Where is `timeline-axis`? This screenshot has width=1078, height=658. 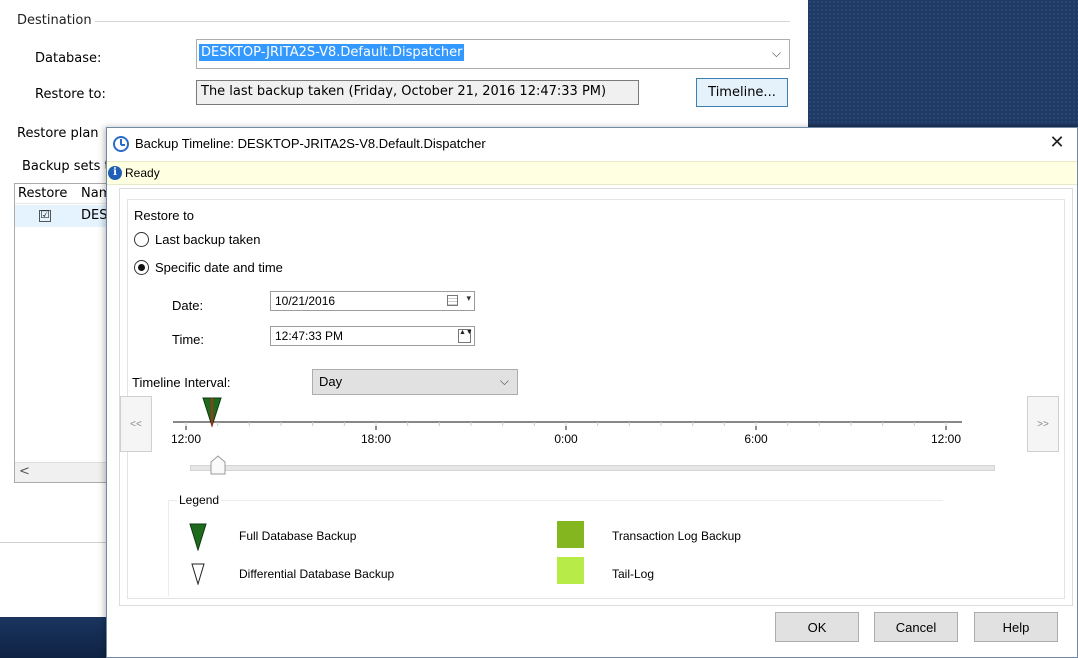 timeline-axis is located at coordinates (567, 413).